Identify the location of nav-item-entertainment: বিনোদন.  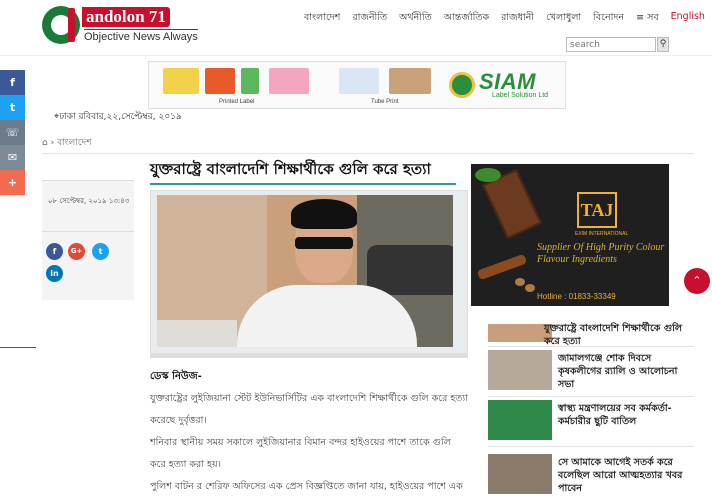
(608, 18).